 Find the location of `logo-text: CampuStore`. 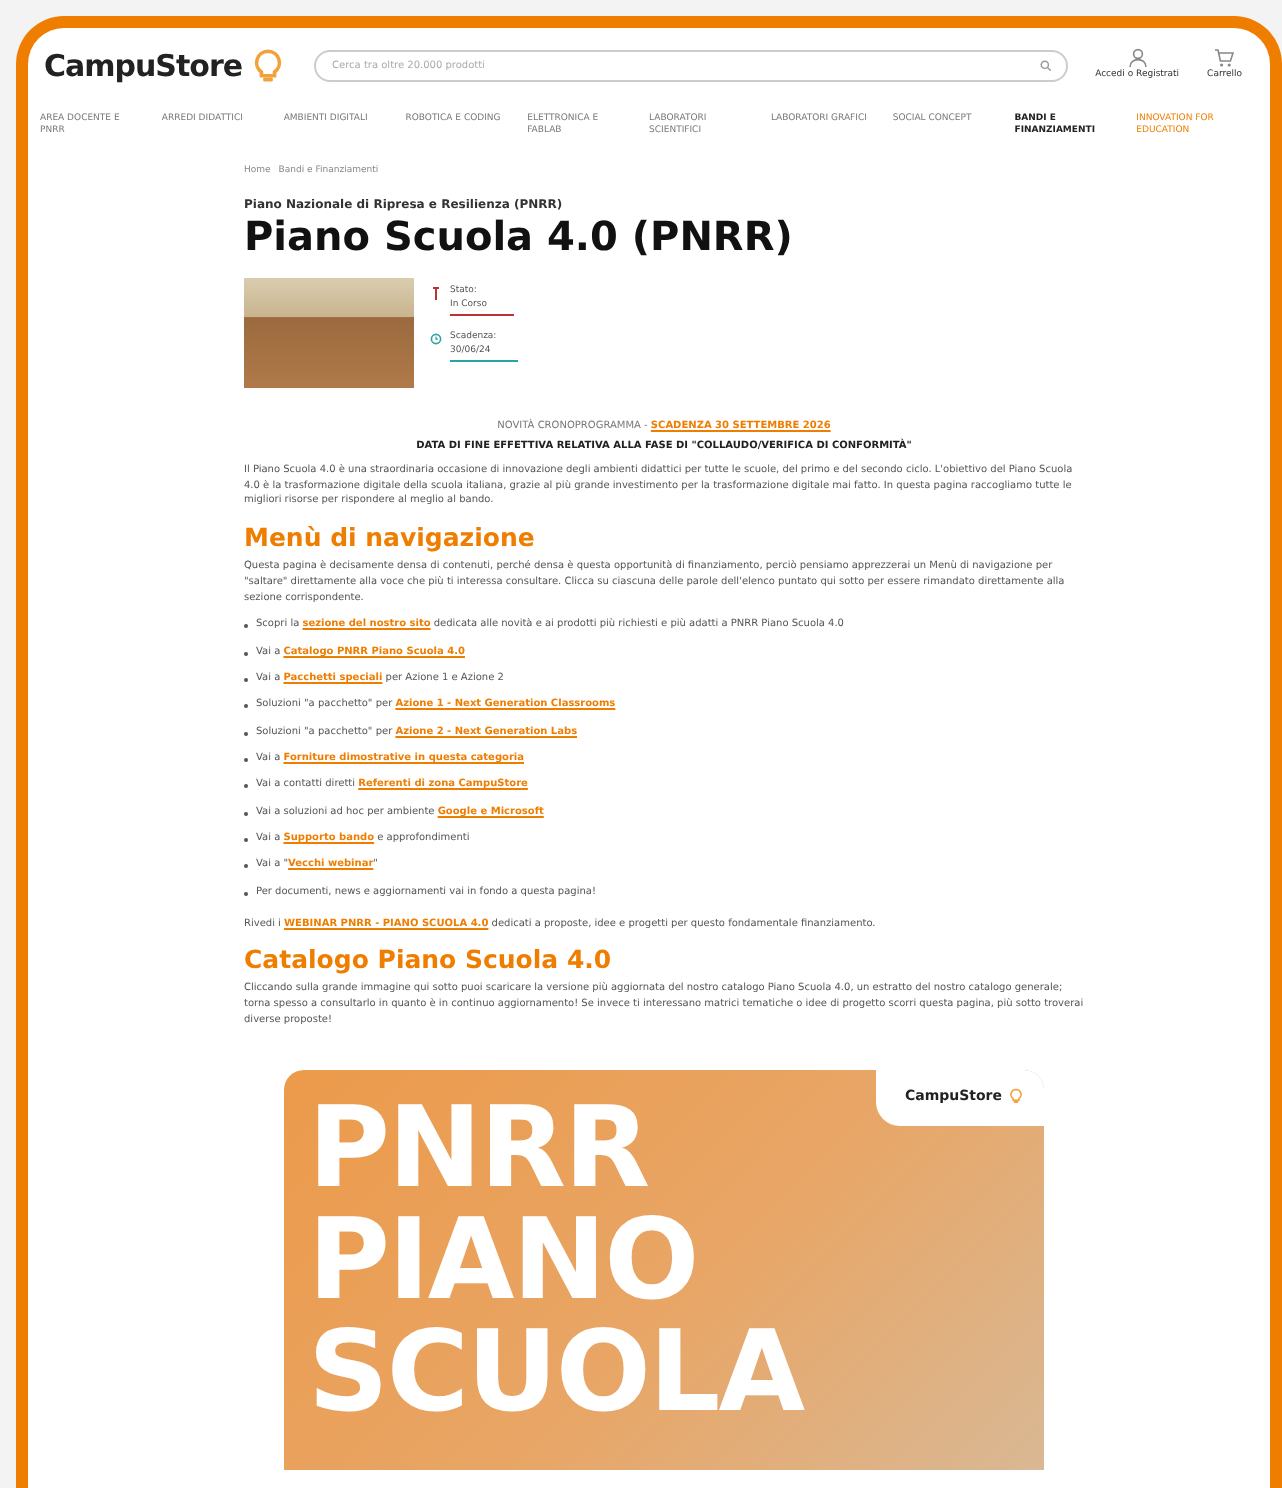

logo-text: CampuStore is located at coordinates (143, 66).